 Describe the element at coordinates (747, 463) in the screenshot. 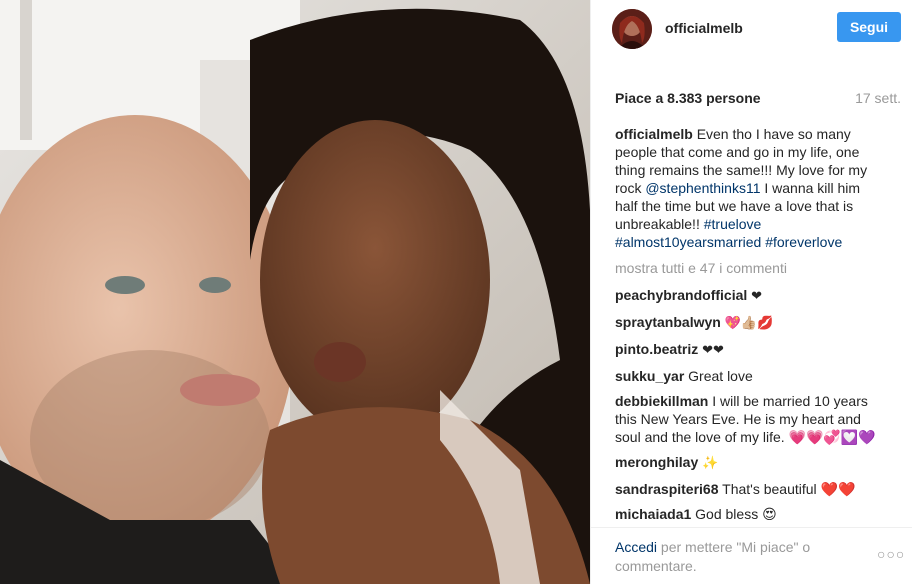

I see `comment-item: meronghilay ✨` at that location.